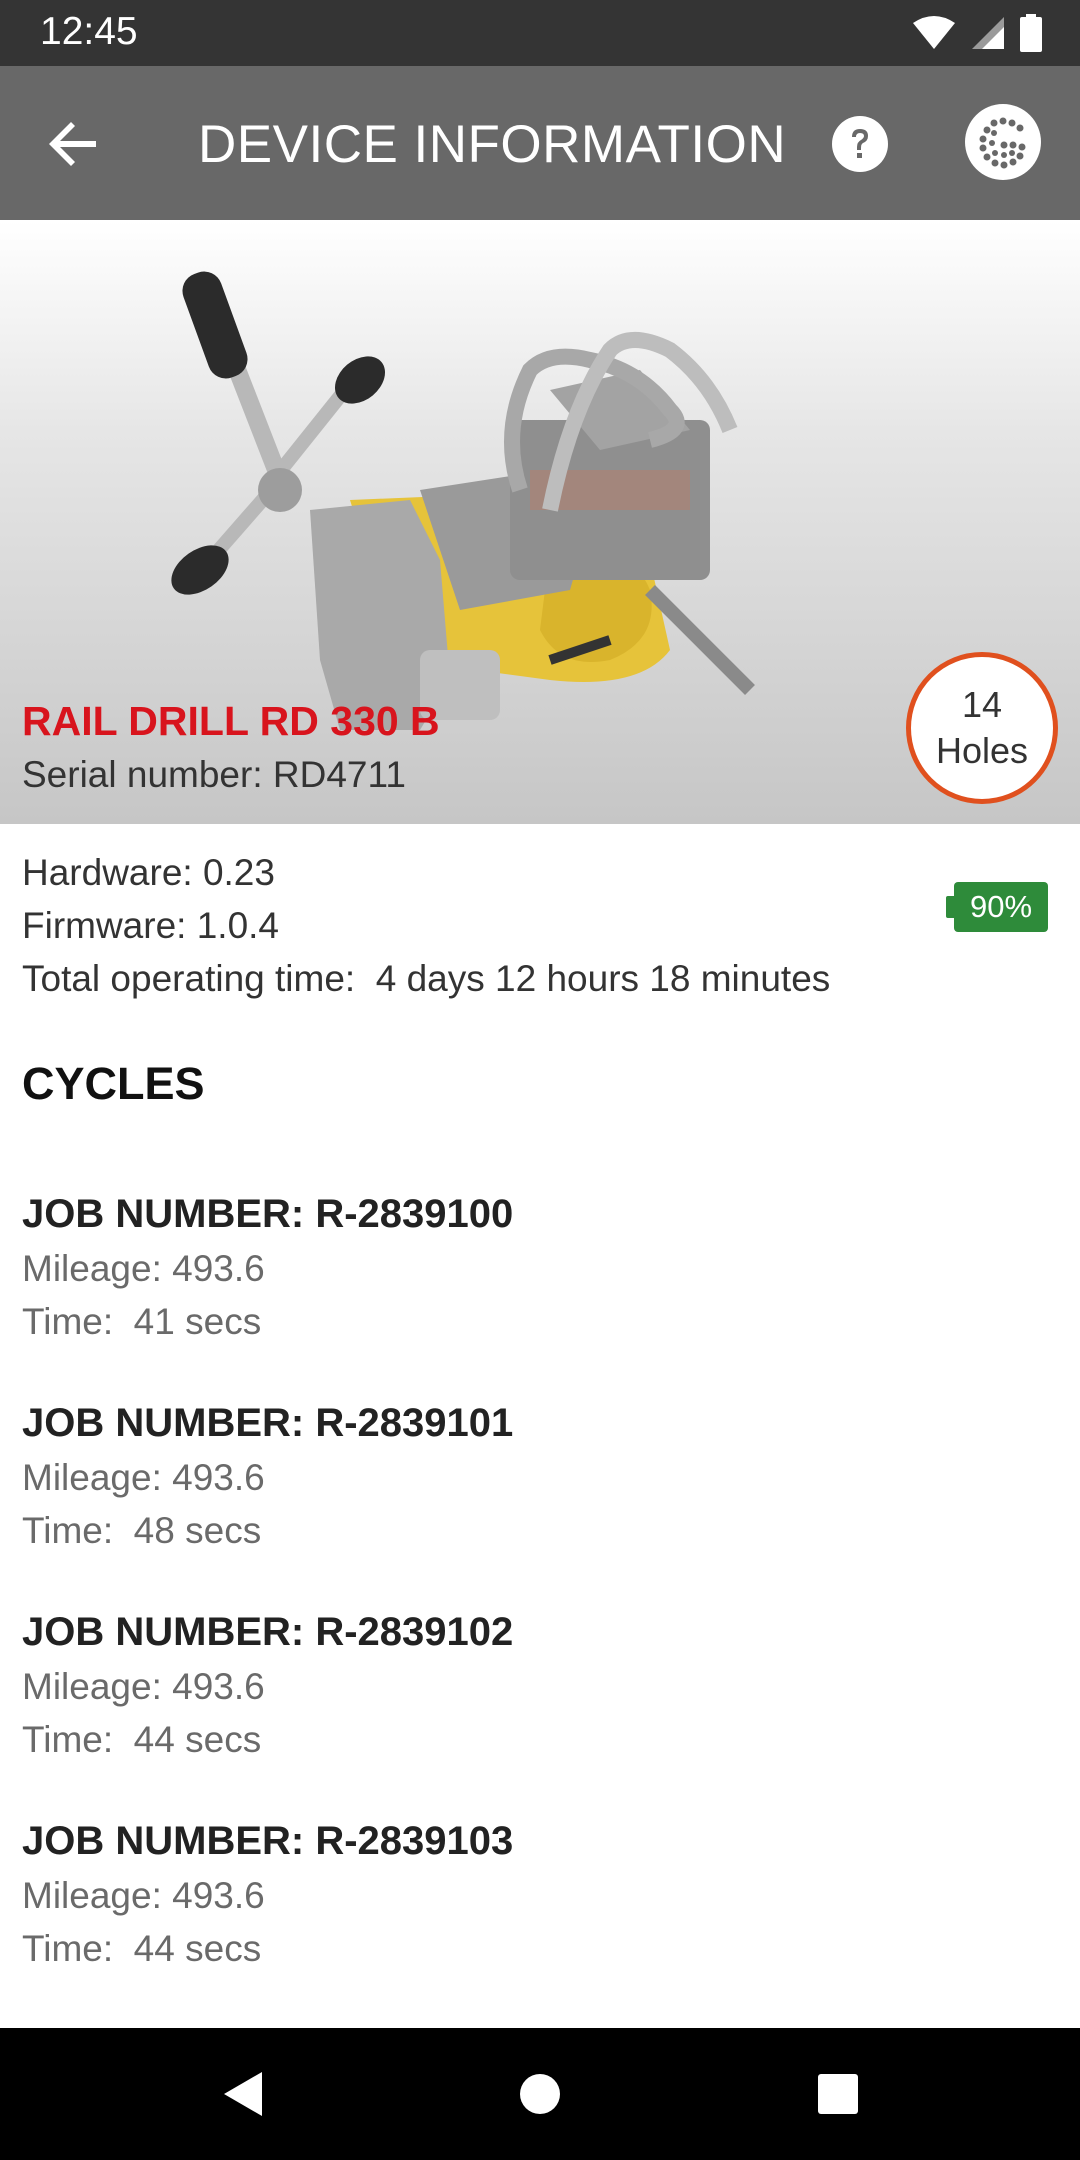 This screenshot has width=1080, height=2160. Describe the element at coordinates (268, 1214) in the screenshot. I see `cycle-job-number: JOB NUMBER: R-2839100` at that location.